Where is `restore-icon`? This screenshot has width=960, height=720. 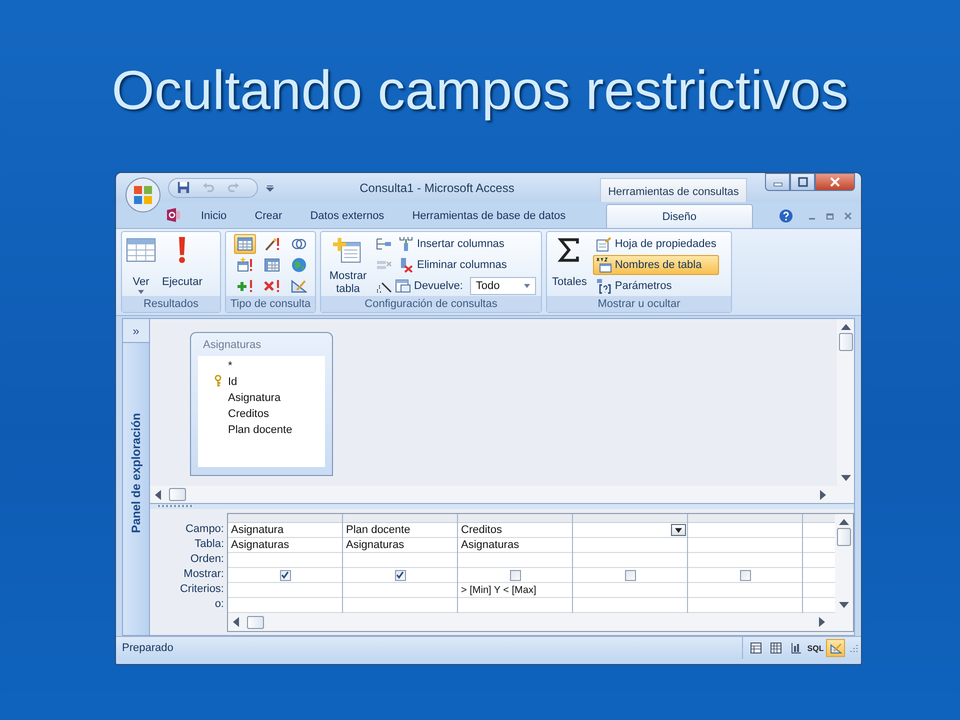 restore-icon is located at coordinates (829, 216).